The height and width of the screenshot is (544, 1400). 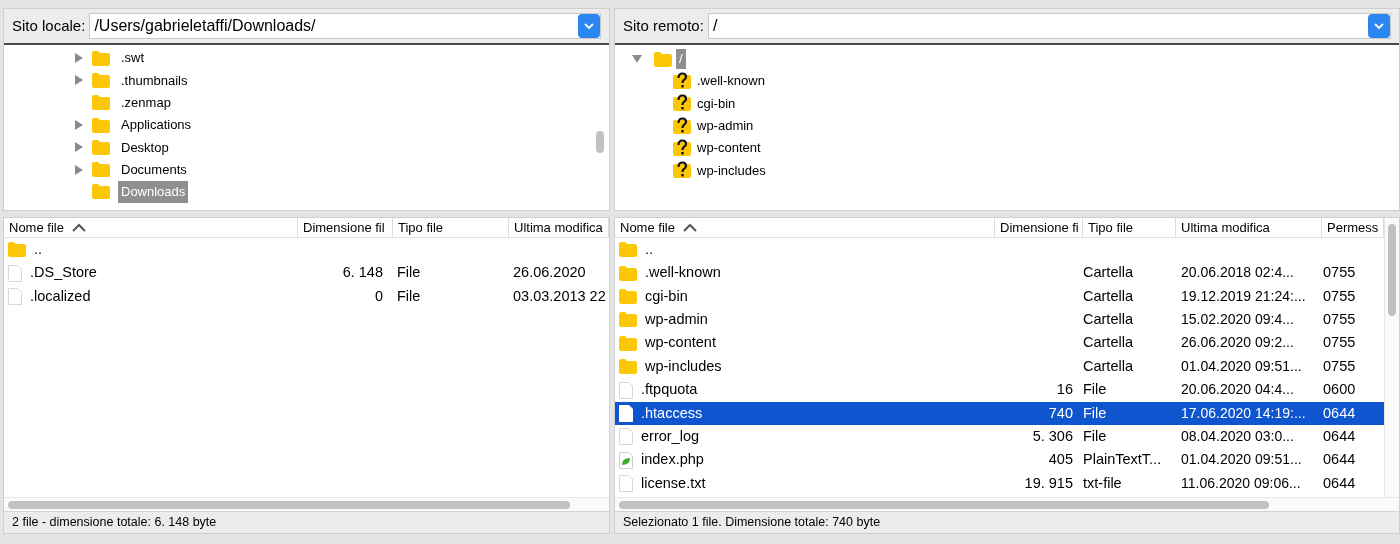 What do you see at coordinates (133, 58) in the screenshot?
I see `tree-item: .swt` at bounding box center [133, 58].